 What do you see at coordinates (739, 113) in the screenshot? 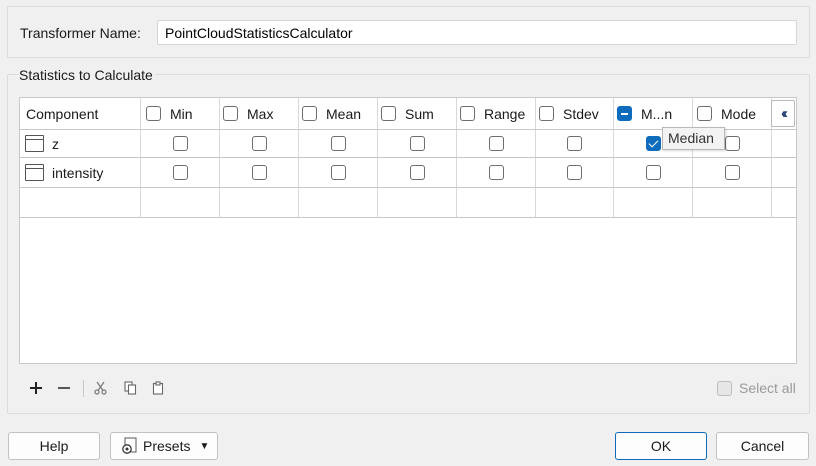
I see `column-header-label: Mode` at bounding box center [739, 113].